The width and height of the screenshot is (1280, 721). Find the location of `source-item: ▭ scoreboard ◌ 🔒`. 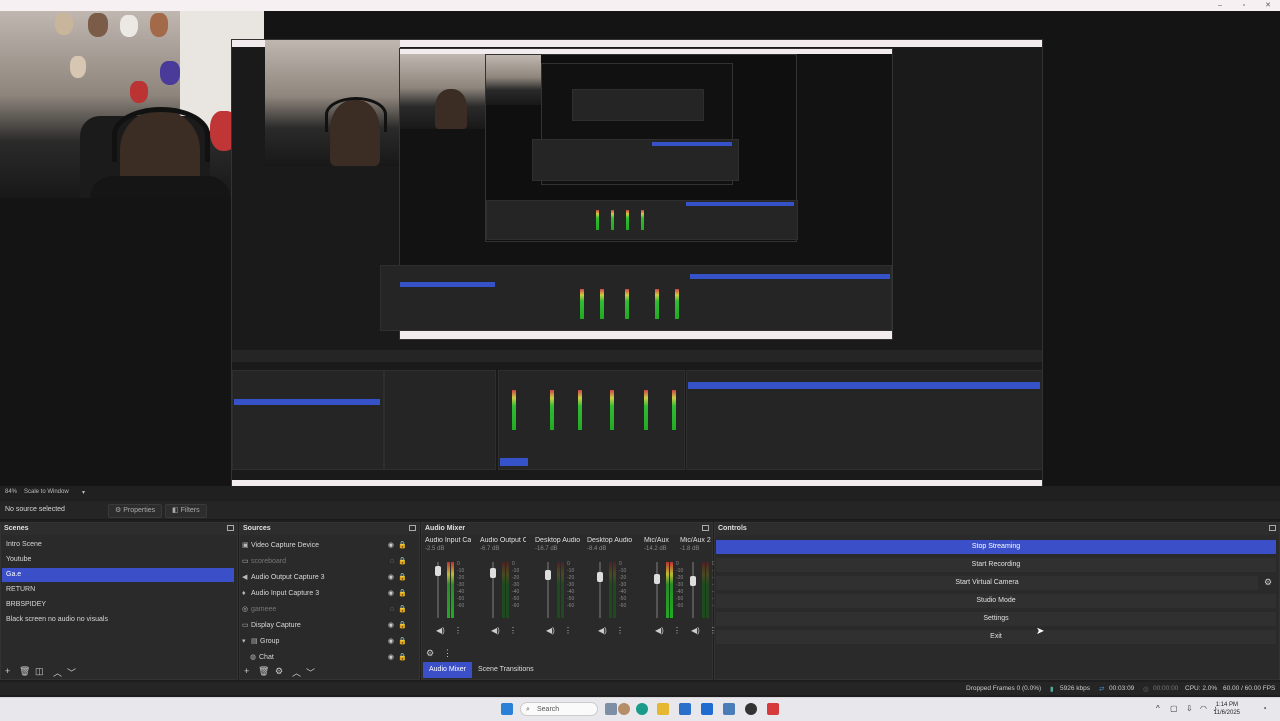

source-item: ▭ scoreboard ◌ 🔒 is located at coordinates (327, 561).